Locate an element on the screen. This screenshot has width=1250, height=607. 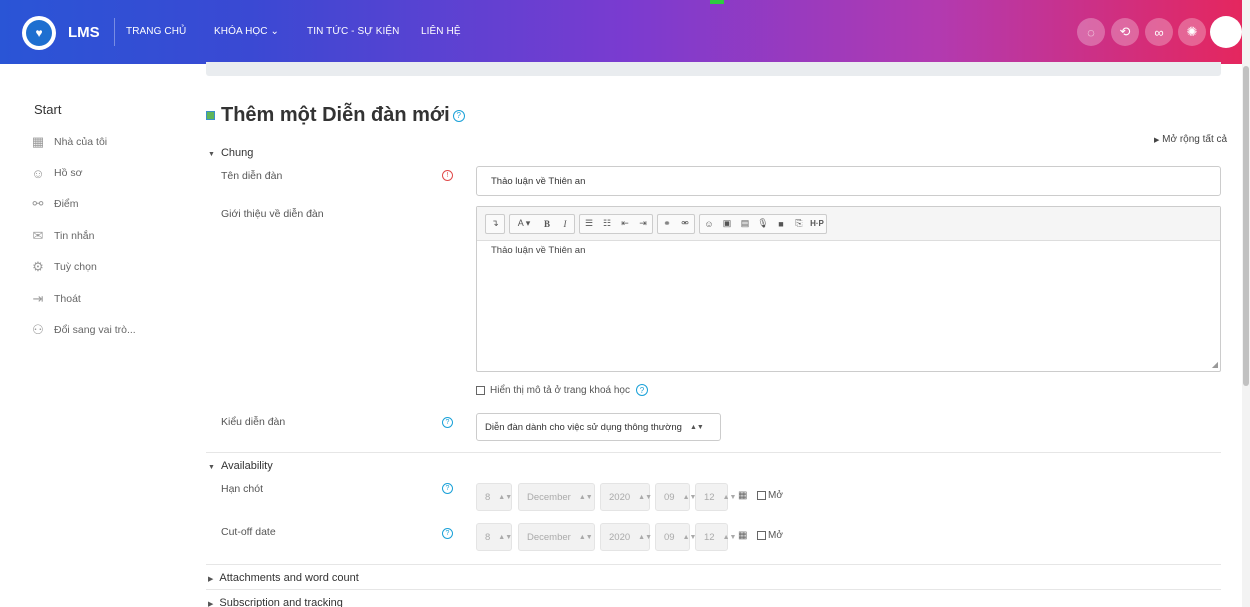
page-title: Thêm một Diễn đàn mới ? is located at coordinates (335, 115).